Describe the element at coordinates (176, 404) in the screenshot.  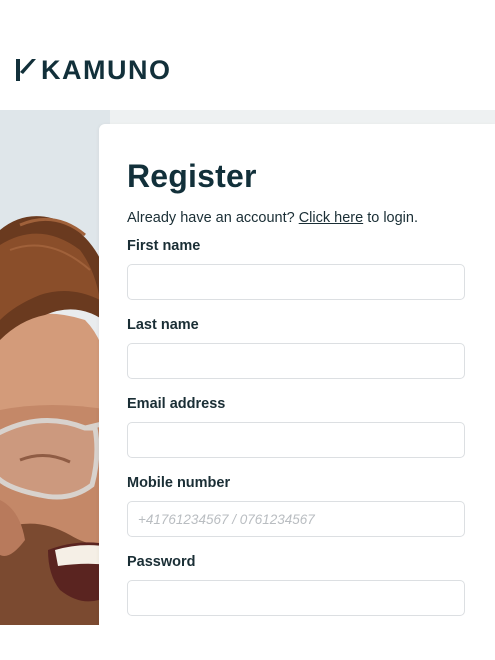
I see `email-label: Email address` at that location.